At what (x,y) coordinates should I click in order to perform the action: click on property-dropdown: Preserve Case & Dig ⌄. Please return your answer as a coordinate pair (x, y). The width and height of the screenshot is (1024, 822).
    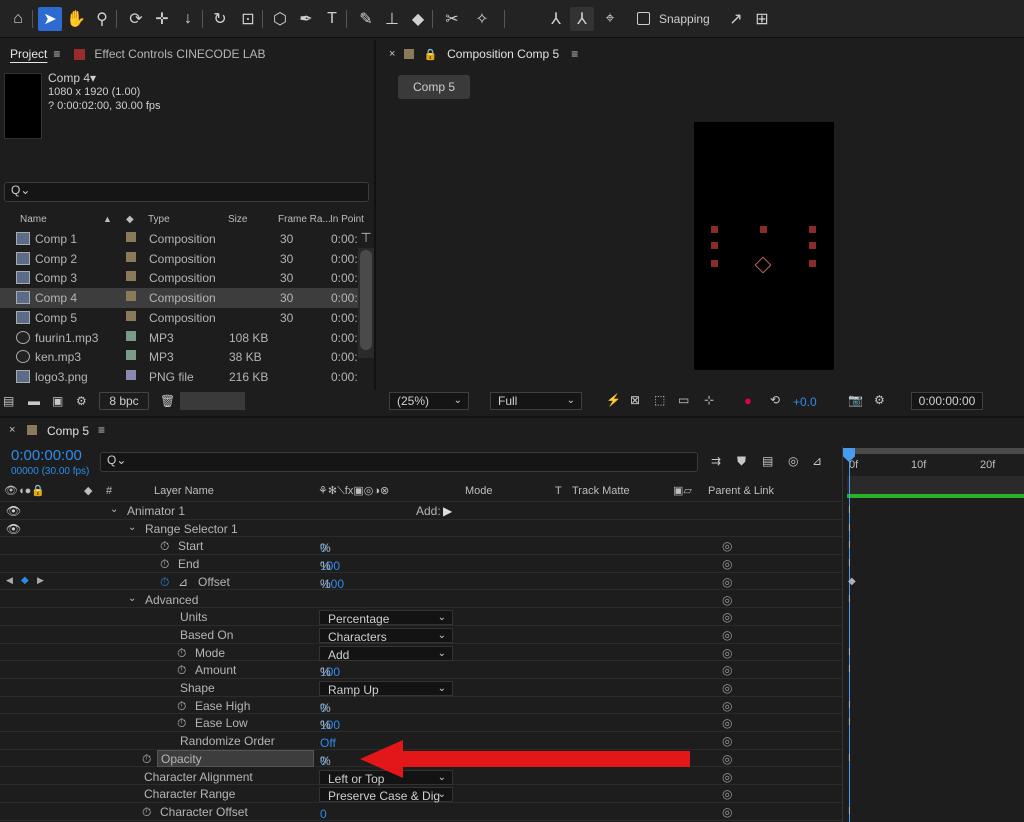
    Looking at the image, I should click on (386, 795).